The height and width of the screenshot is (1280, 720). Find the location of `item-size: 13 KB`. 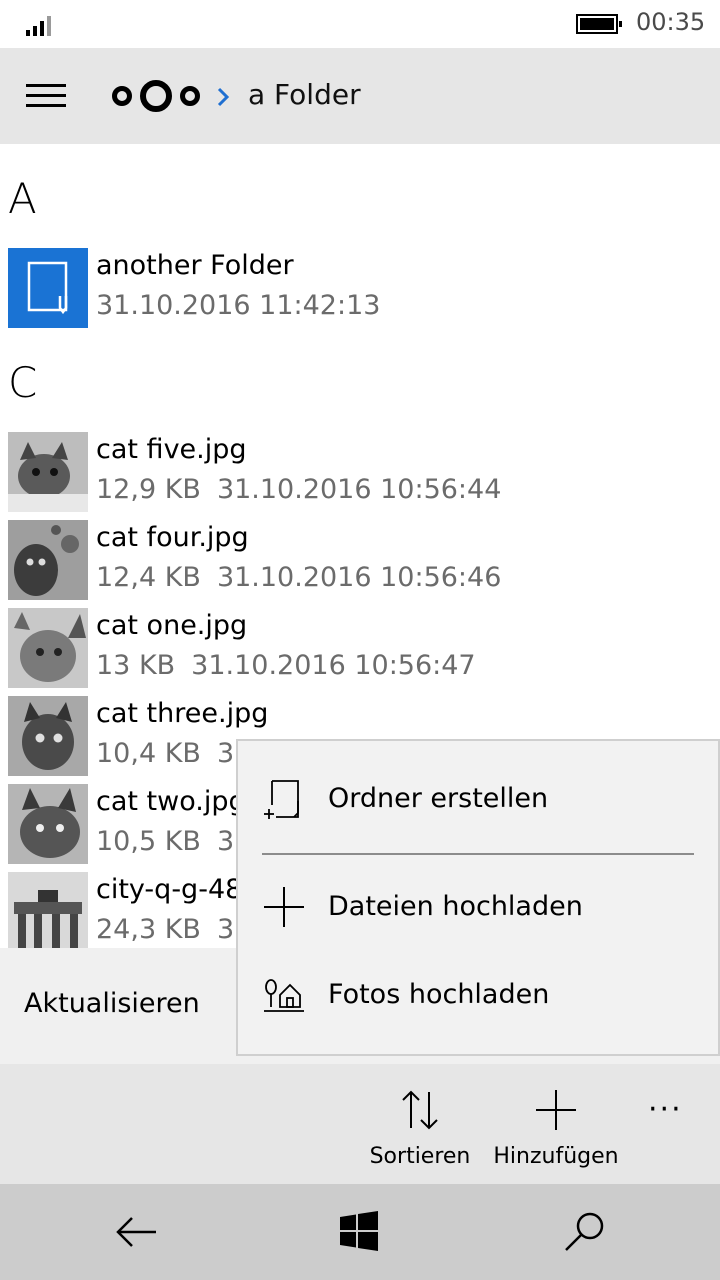

item-size: 13 KB is located at coordinates (136, 665).